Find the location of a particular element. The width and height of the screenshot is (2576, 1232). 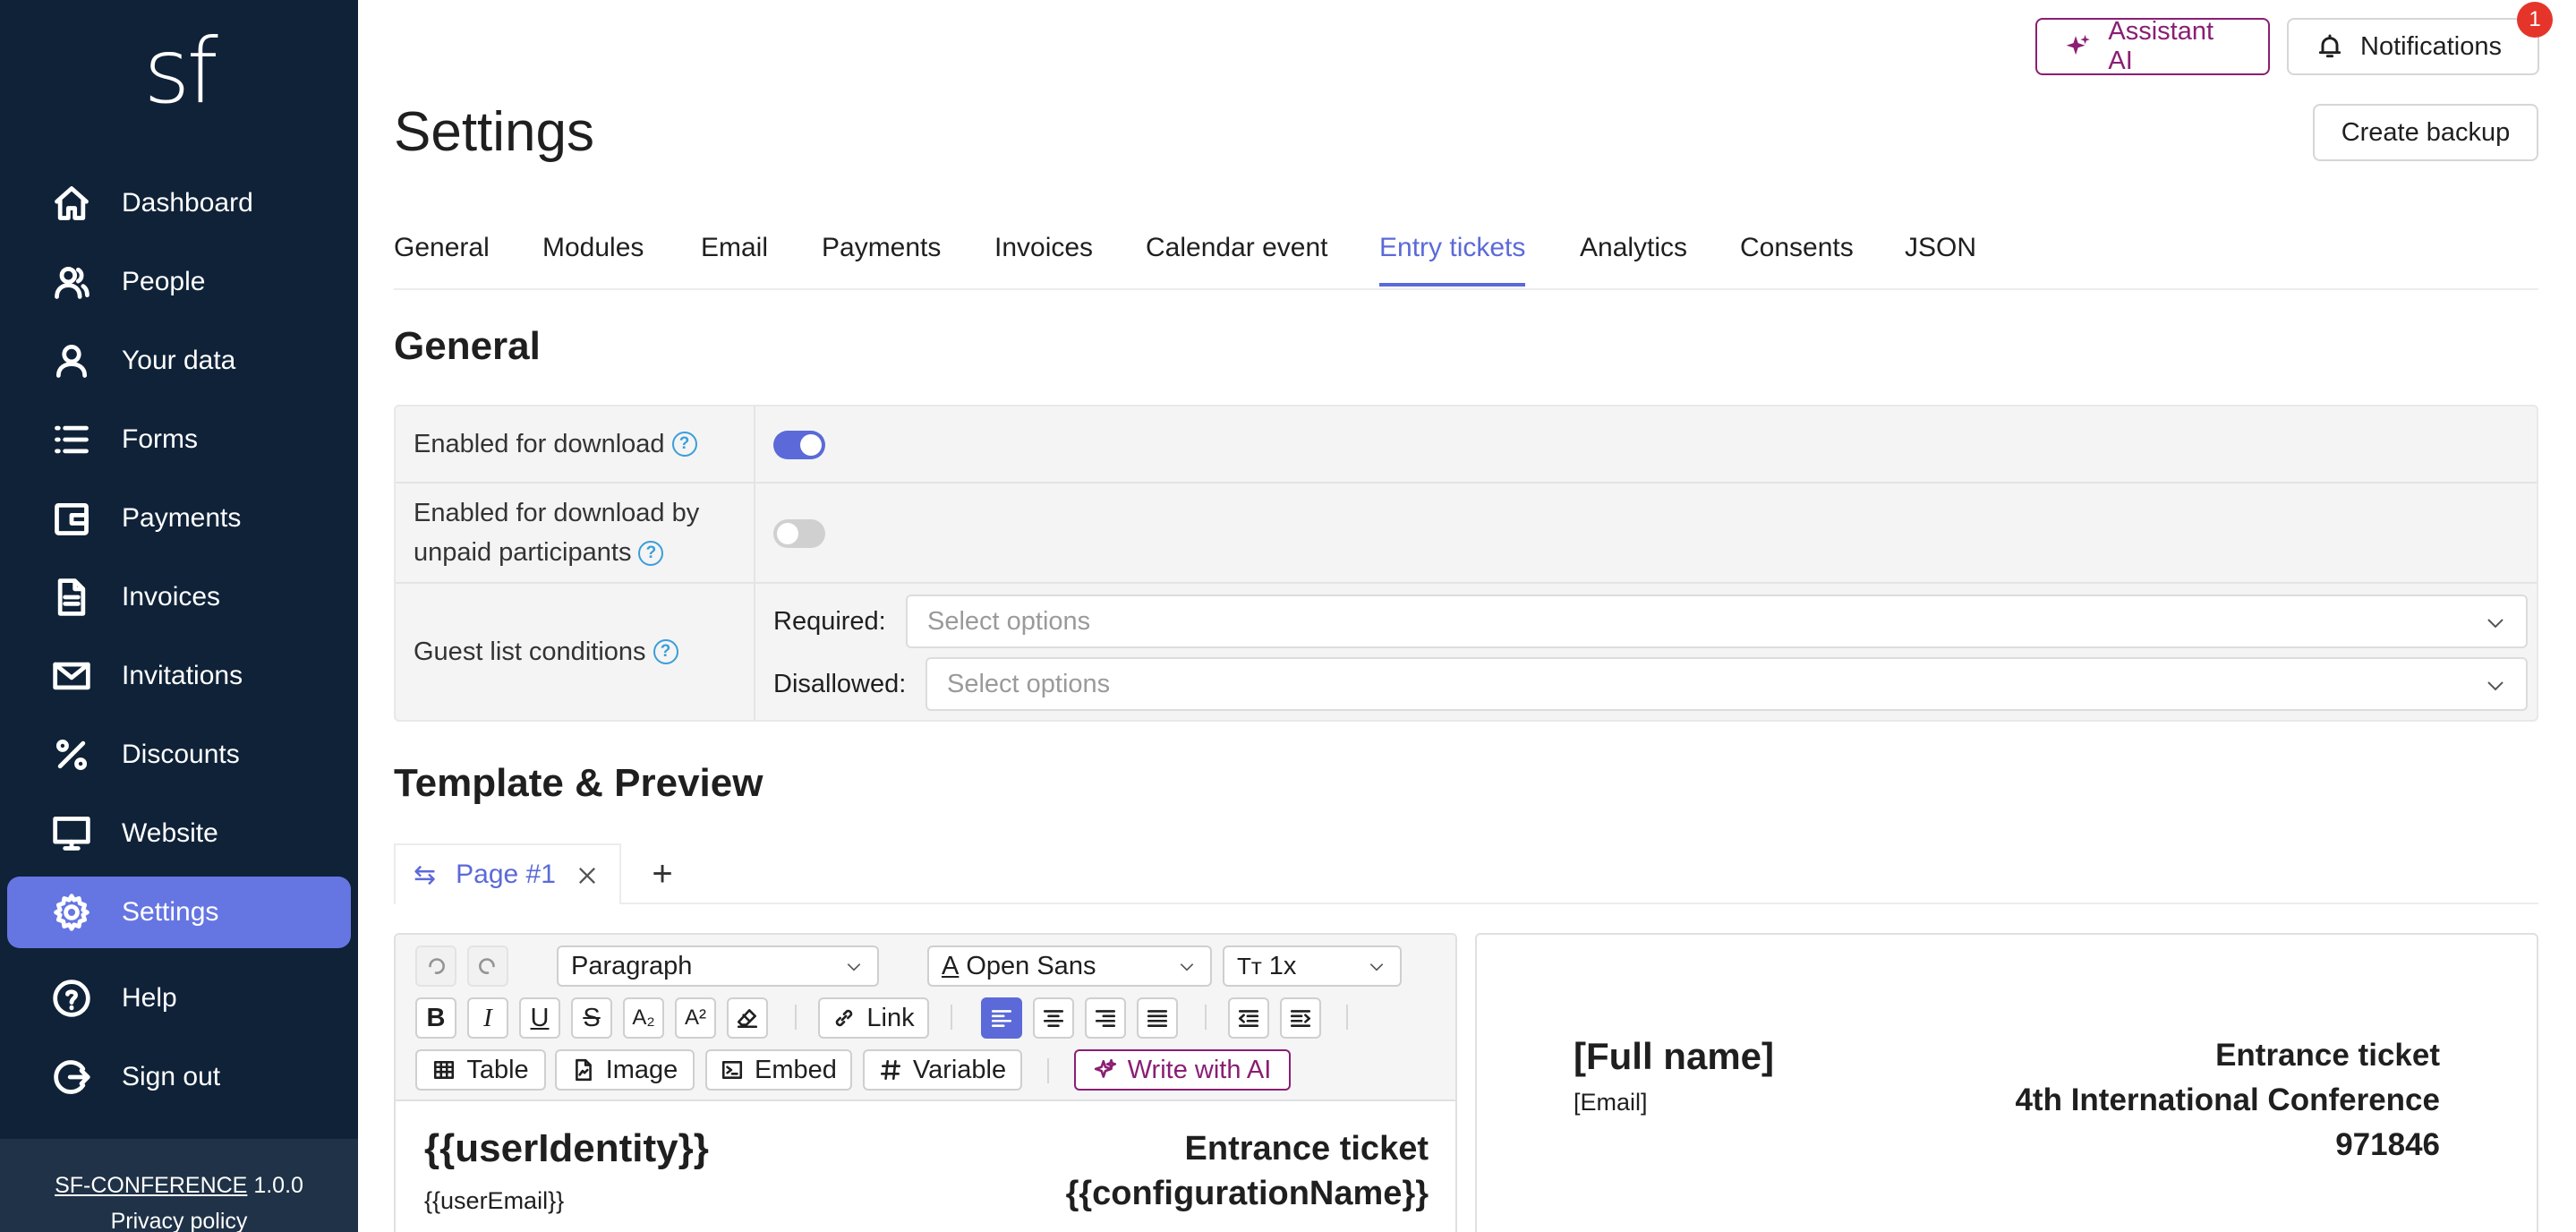

sidebar-item-dashboard: Dashboard is located at coordinates (179, 203).